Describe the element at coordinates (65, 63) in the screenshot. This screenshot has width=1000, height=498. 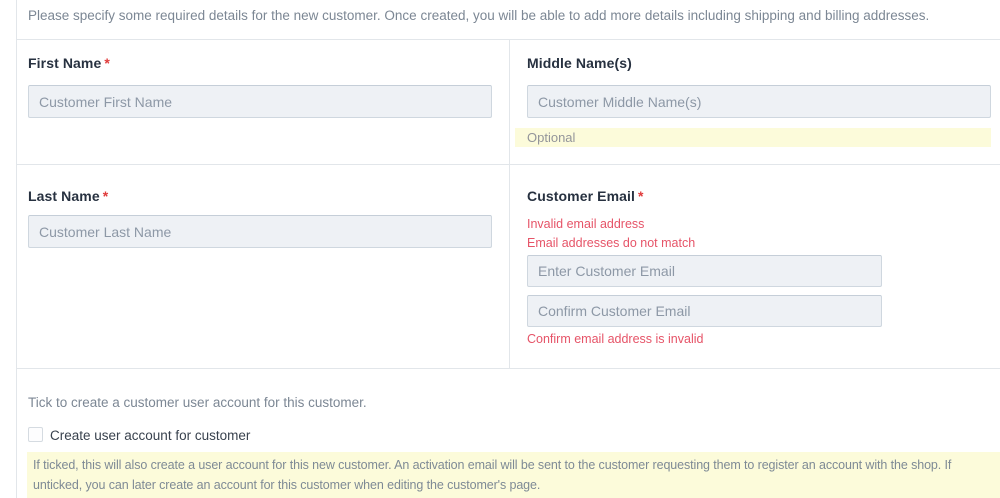
I see `first-name-label-text: First Name` at that location.